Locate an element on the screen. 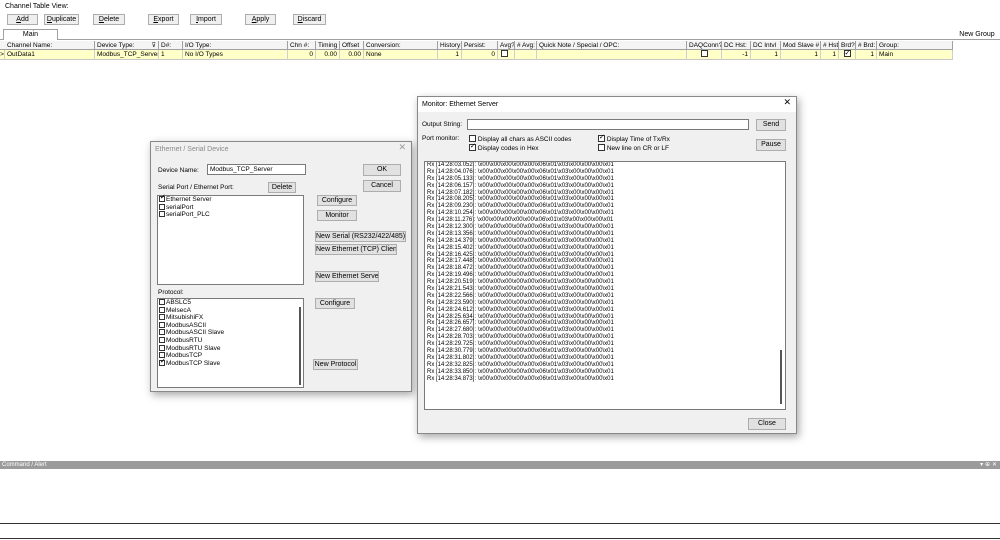 This screenshot has height=540, width=1000. cell-brd is located at coordinates (847, 55).